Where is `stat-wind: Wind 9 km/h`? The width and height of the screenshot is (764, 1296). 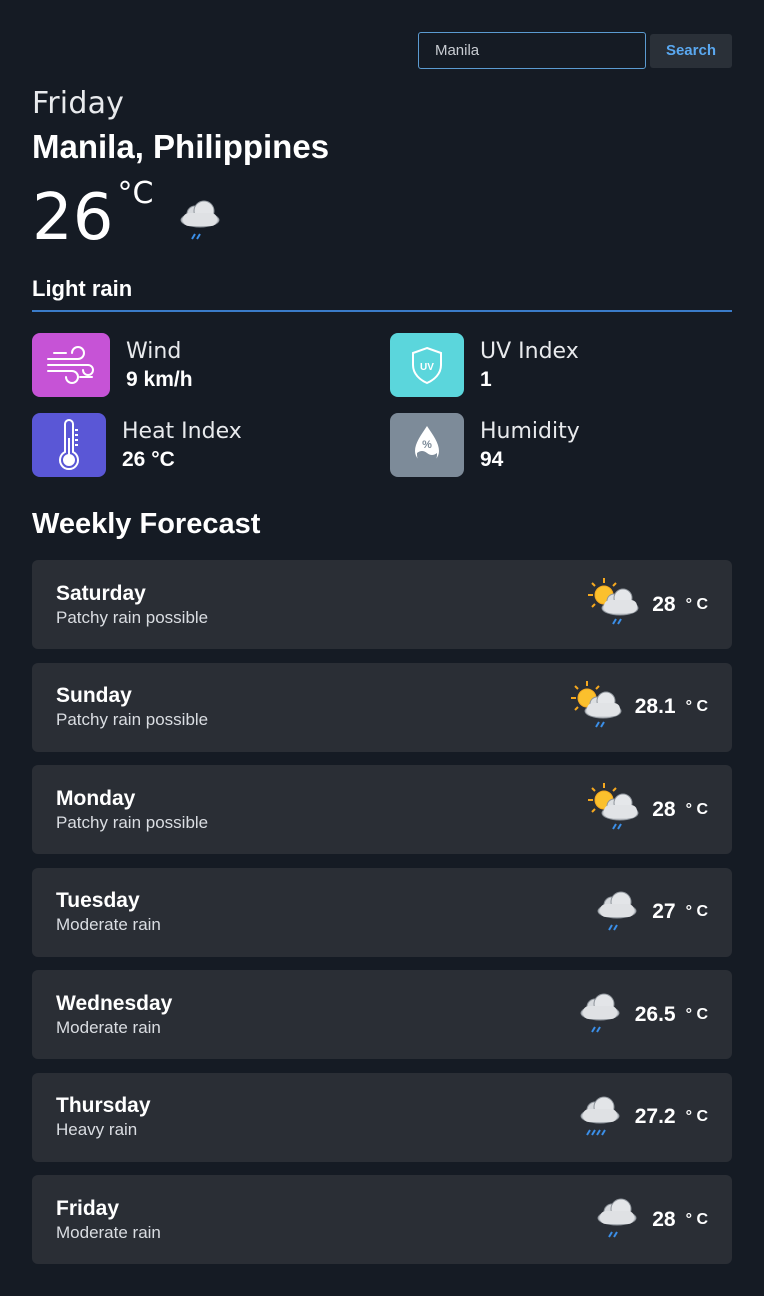 stat-wind: Wind 9 km/h is located at coordinates (112, 365).